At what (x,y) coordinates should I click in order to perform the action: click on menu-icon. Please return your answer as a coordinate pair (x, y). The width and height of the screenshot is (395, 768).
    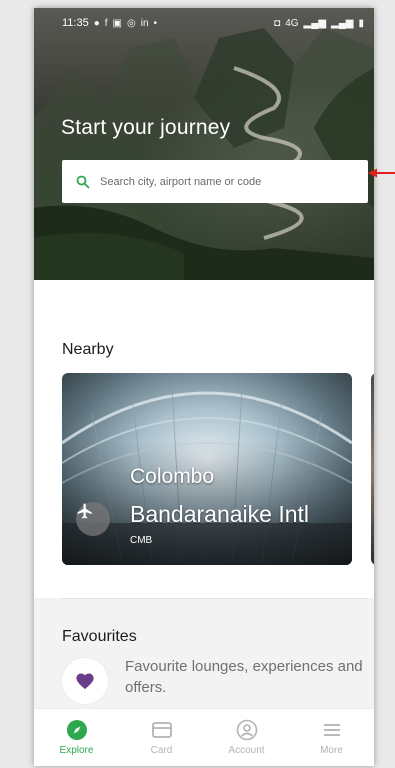
    Looking at the image, I should click on (331, 730).